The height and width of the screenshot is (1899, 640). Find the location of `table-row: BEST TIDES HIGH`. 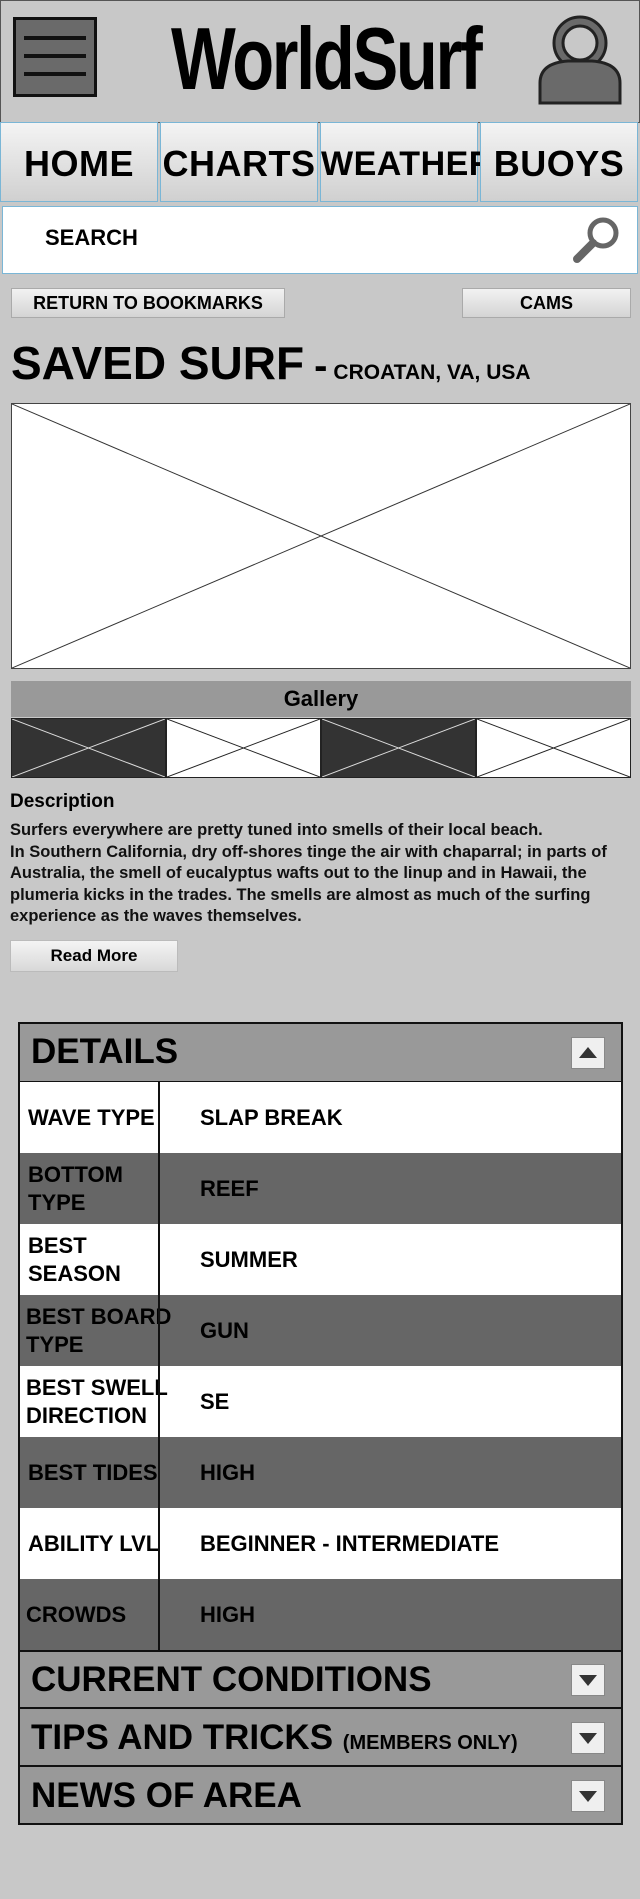

table-row: BEST TIDES HIGH is located at coordinates (320, 1472).